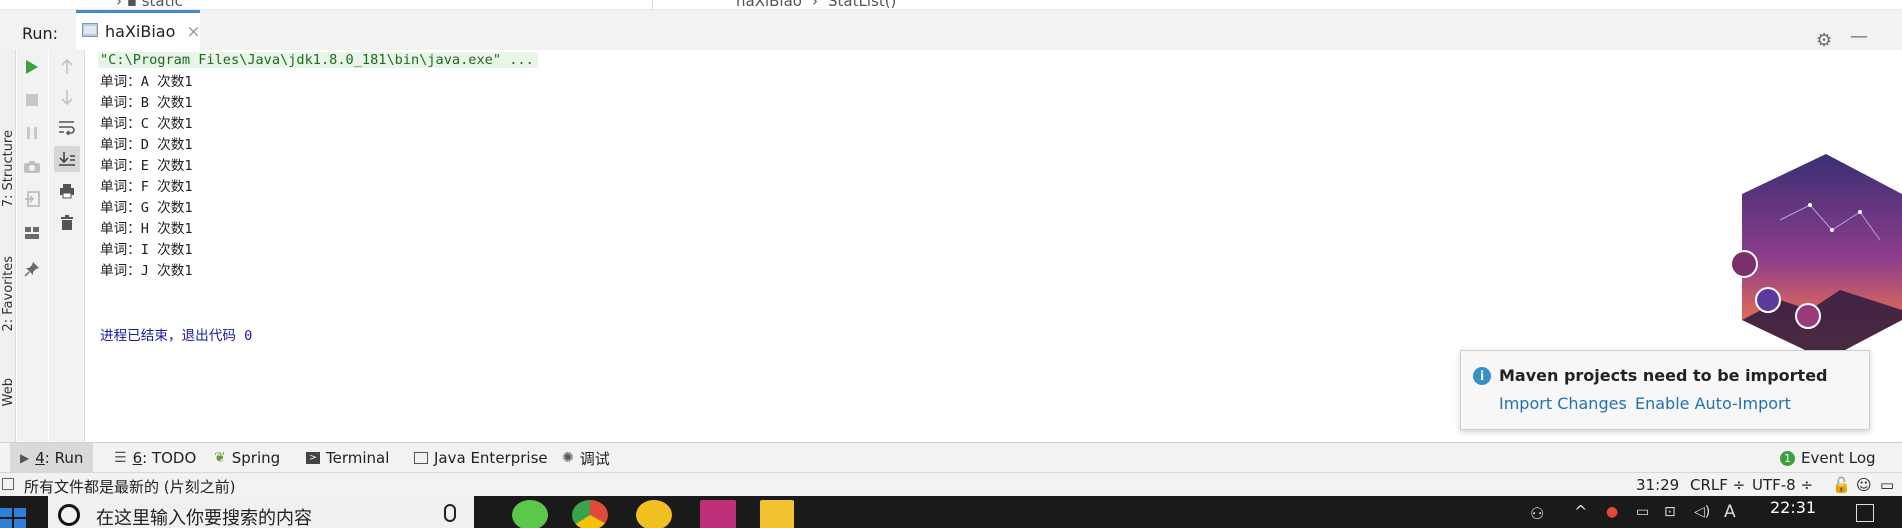 The width and height of the screenshot is (1902, 528). Describe the element at coordinates (193, 32) in the screenshot. I see `close-icon: ×` at that location.